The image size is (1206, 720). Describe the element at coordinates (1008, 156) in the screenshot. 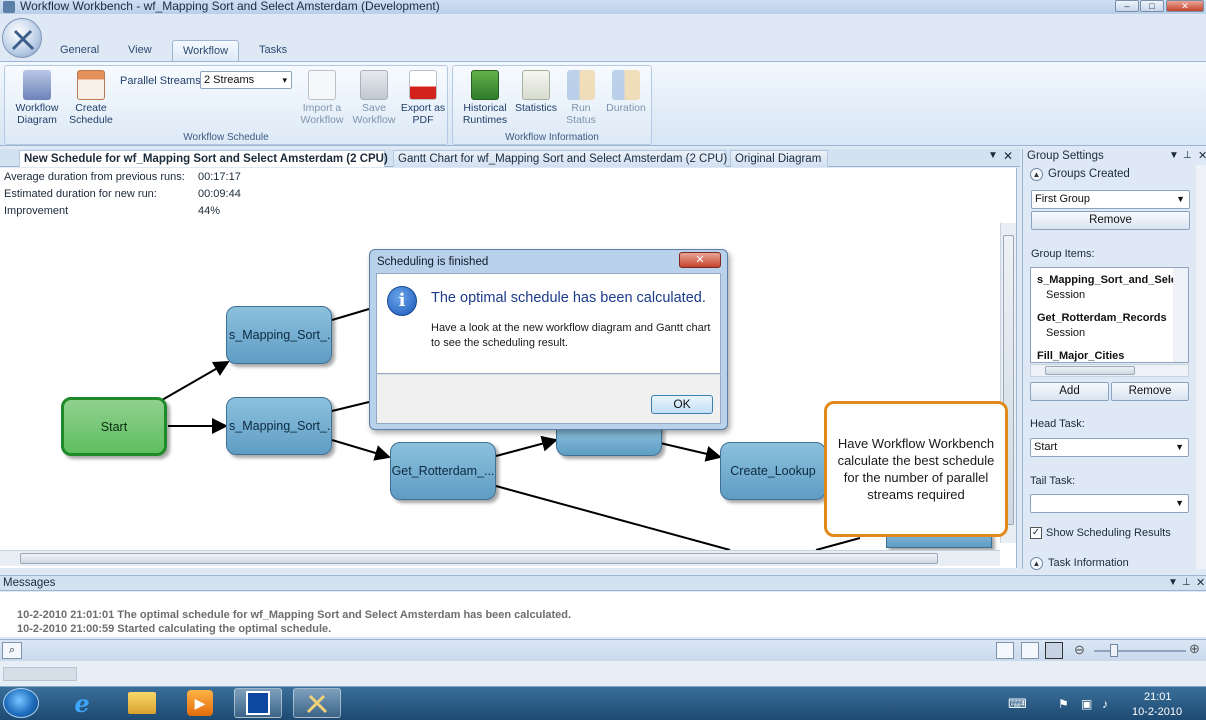

I see `close-tab-icon: ✕` at that location.